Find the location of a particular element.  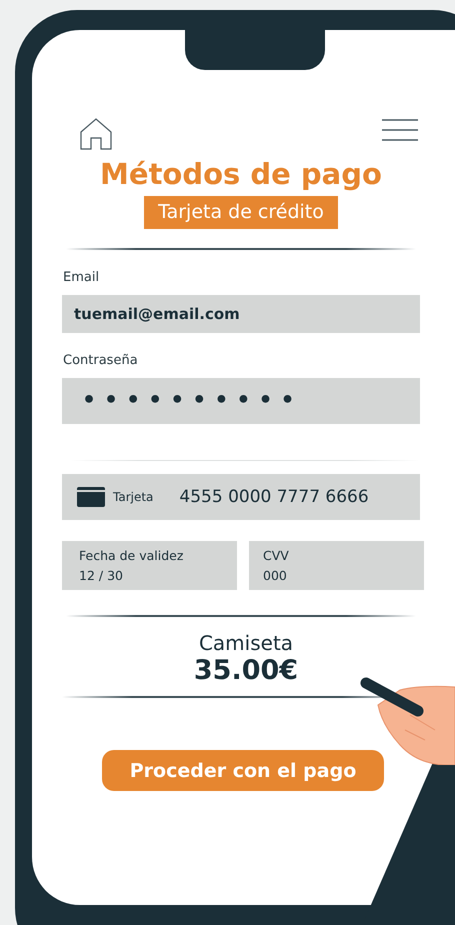

credit-card-icon is located at coordinates (91, 497).